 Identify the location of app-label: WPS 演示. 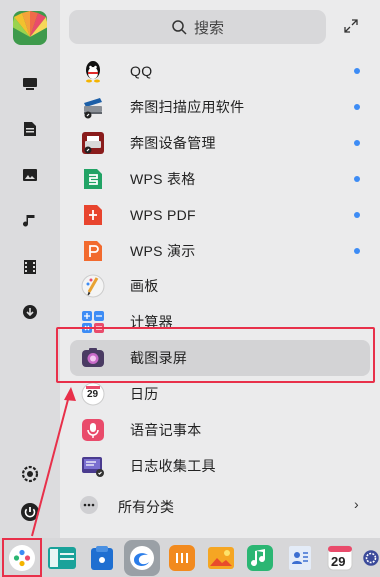
(163, 251).